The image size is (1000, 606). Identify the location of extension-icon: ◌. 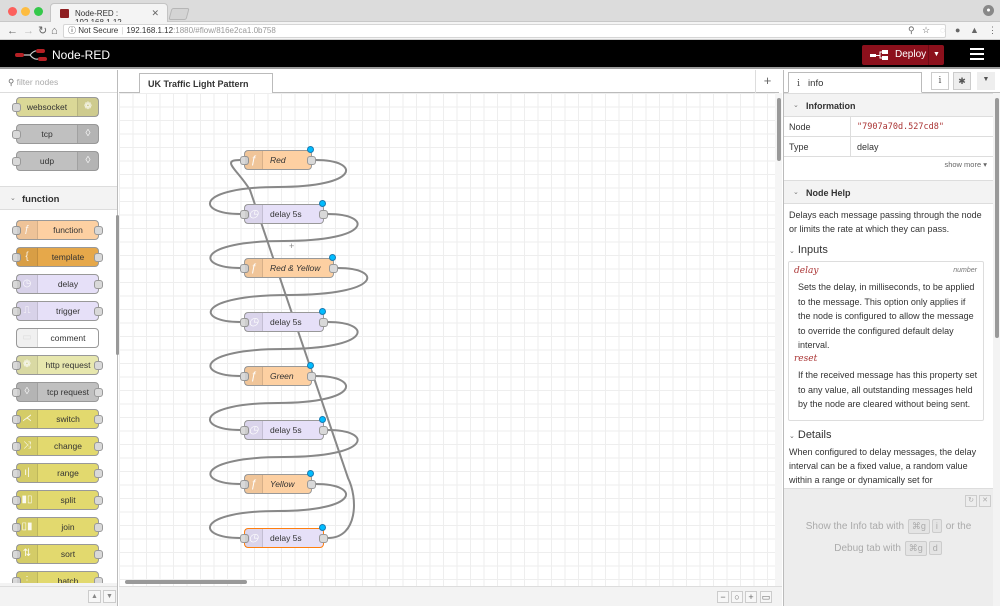
(942, 30).